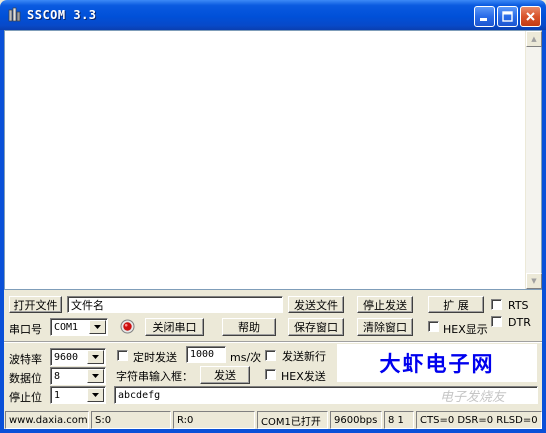  What do you see at coordinates (304, 356) in the screenshot?
I see `send-newline-label: 发送新行` at bounding box center [304, 356].